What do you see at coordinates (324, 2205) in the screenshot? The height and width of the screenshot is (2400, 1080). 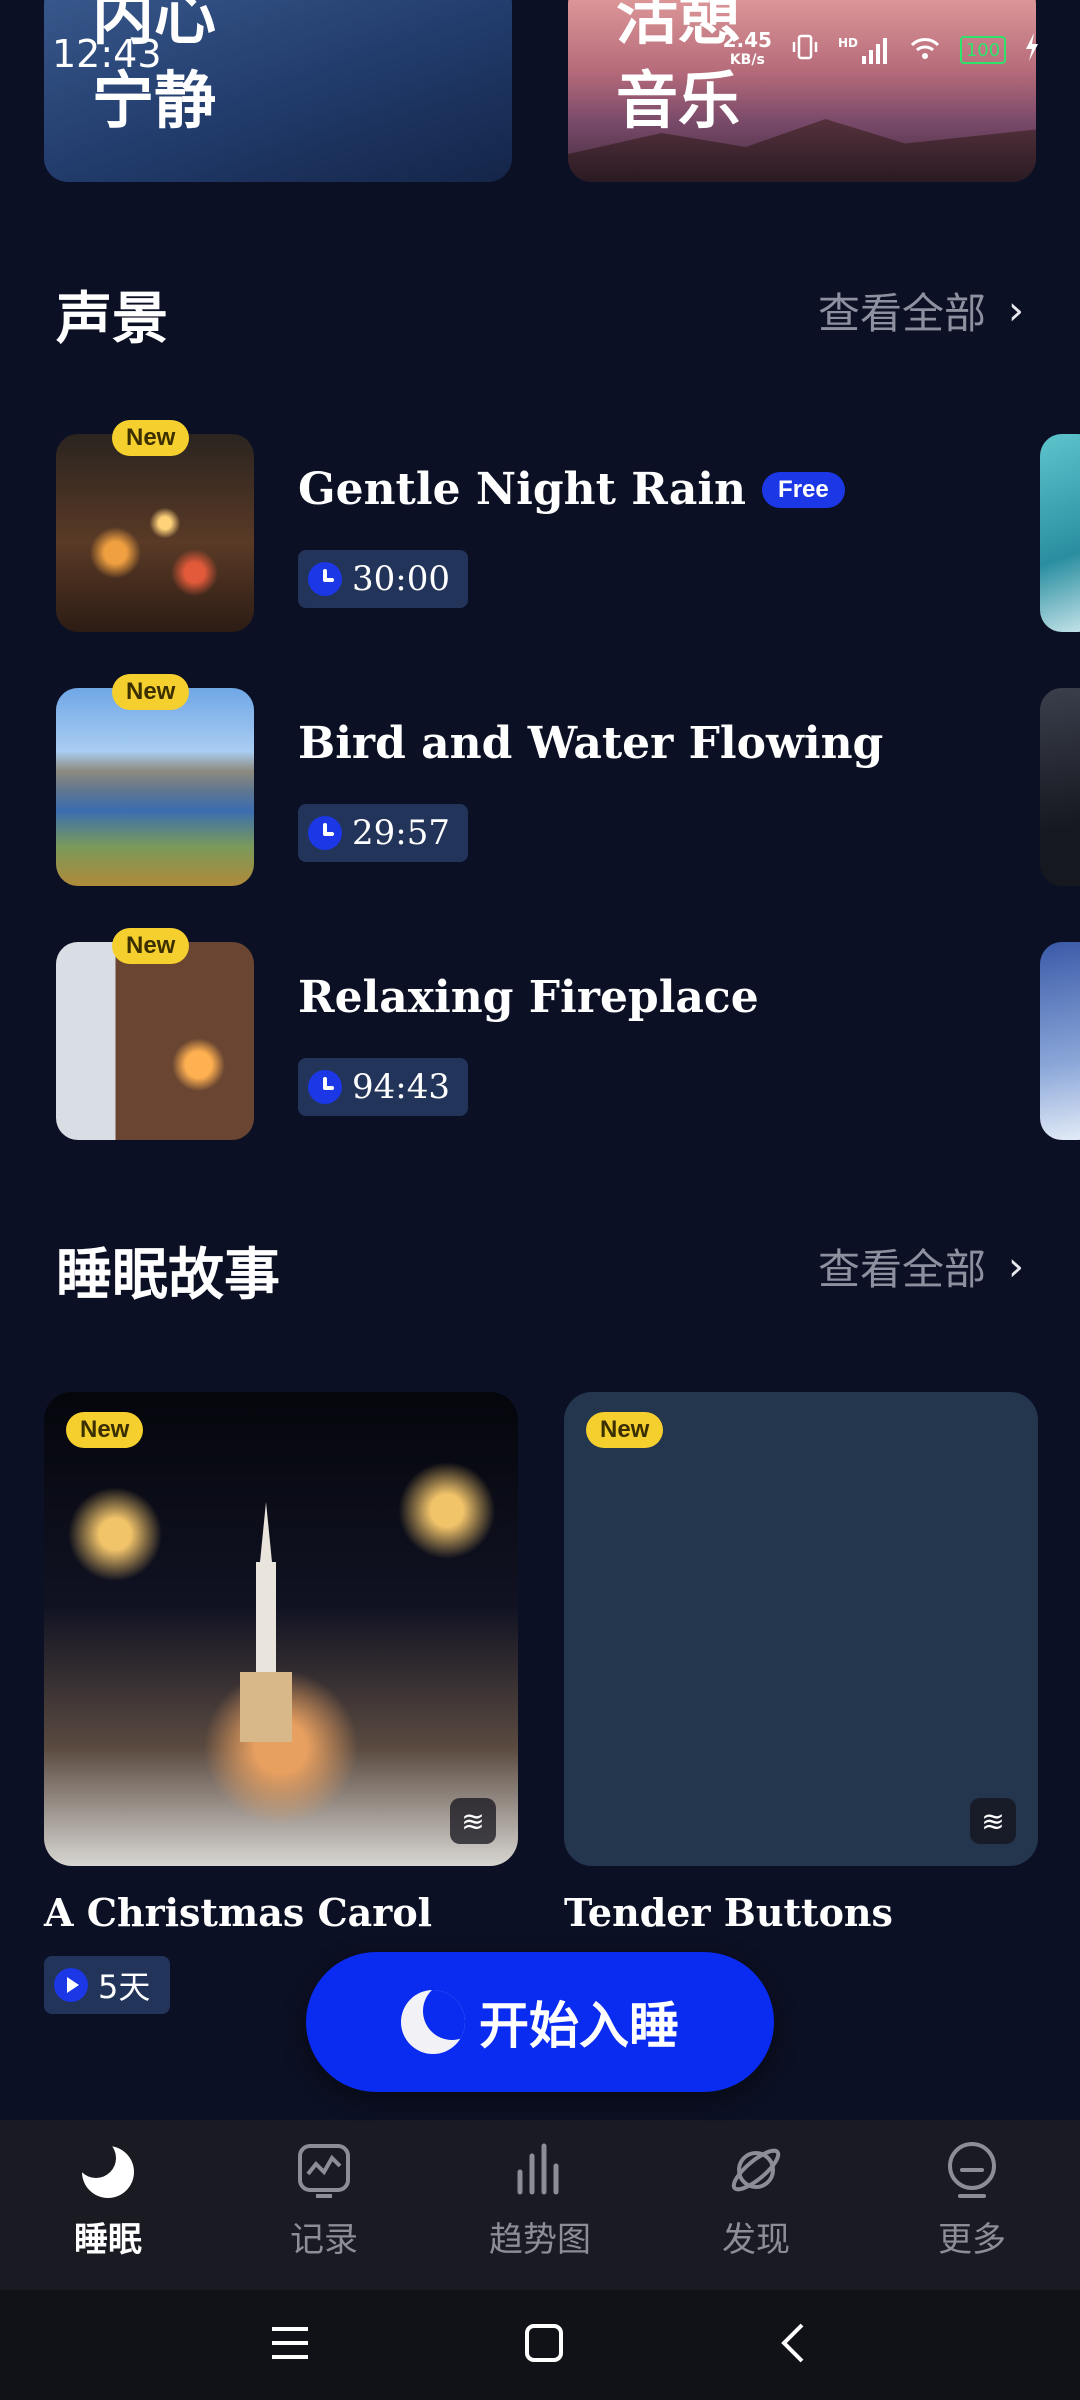 I see `nav-record: 记录` at bounding box center [324, 2205].